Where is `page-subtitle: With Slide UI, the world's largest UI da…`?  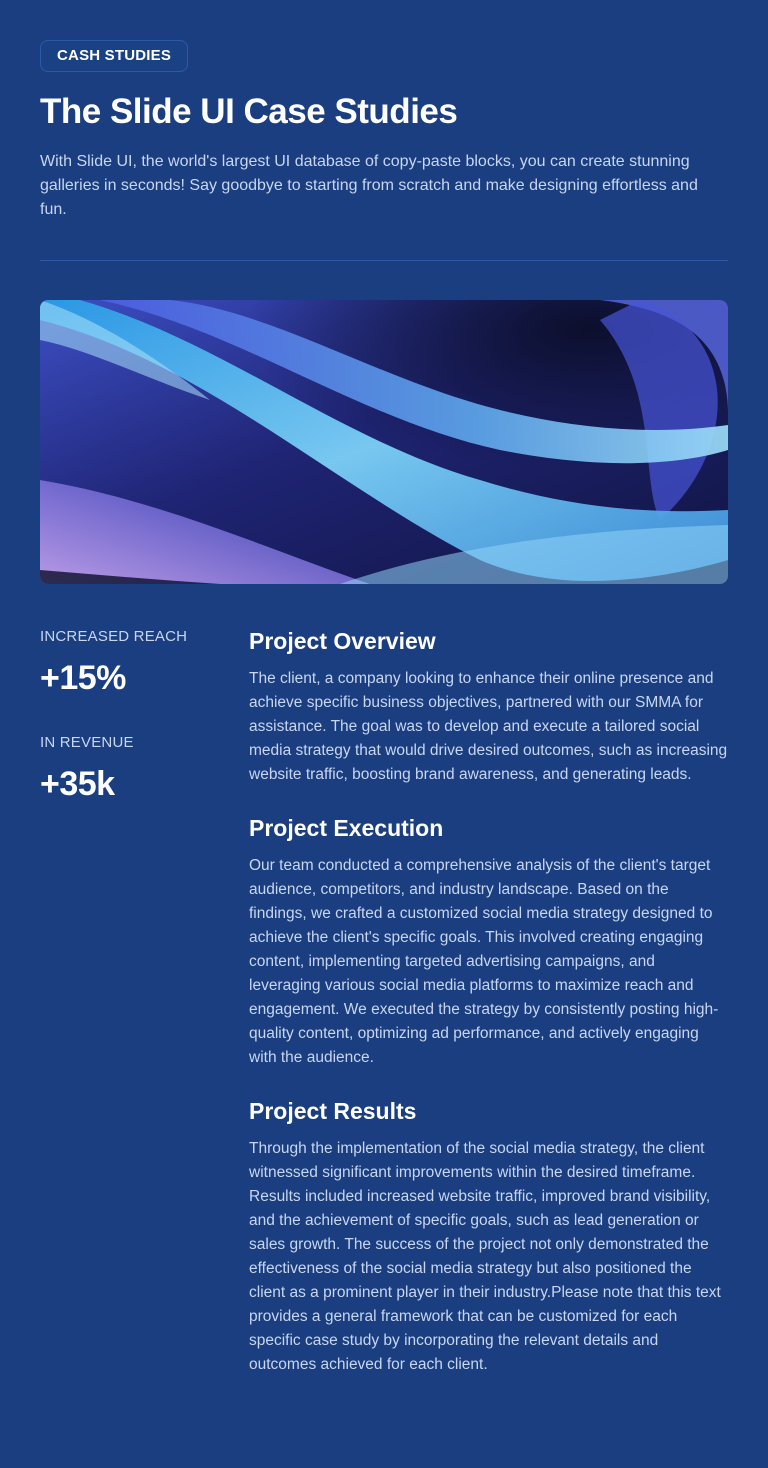 page-subtitle: With Slide UI, the world's largest UI da… is located at coordinates (369, 185).